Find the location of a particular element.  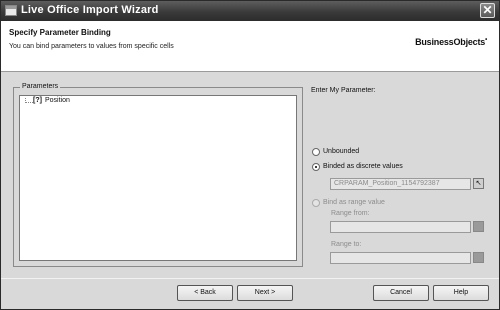

range-to-picker-button is located at coordinates (478, 257).